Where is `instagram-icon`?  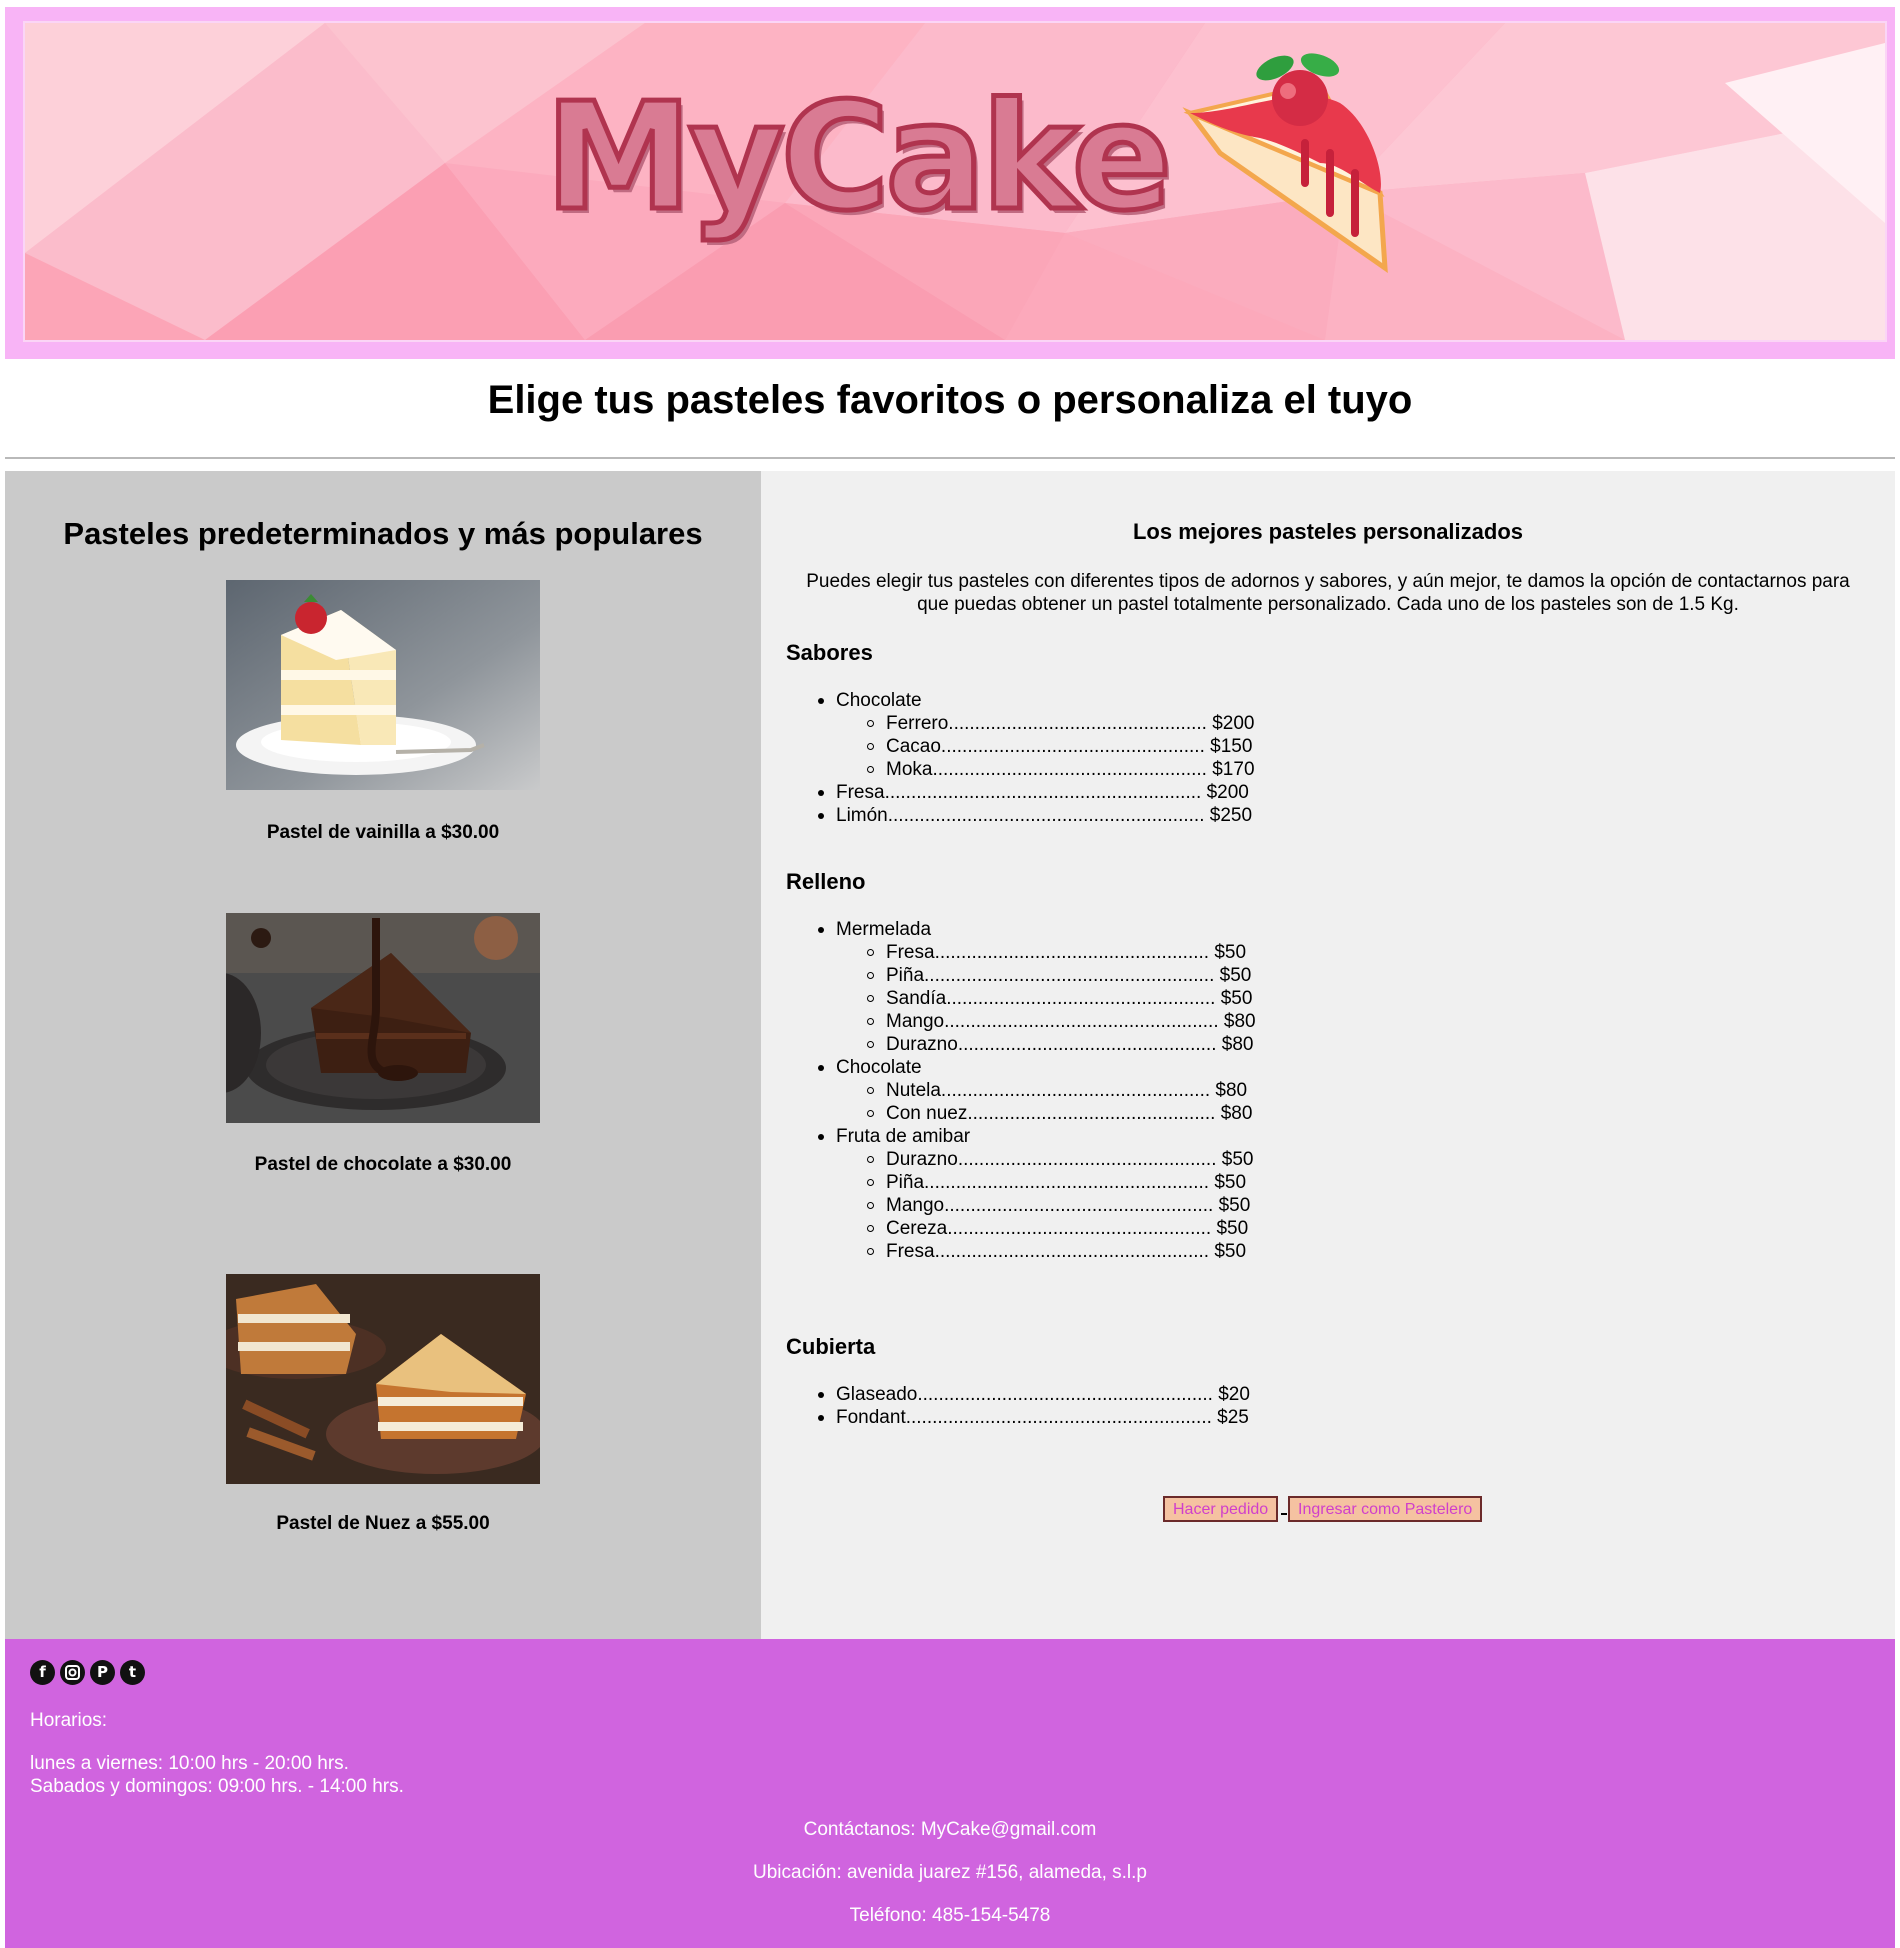 instagram-icon is located at coordinates (72, 1672).